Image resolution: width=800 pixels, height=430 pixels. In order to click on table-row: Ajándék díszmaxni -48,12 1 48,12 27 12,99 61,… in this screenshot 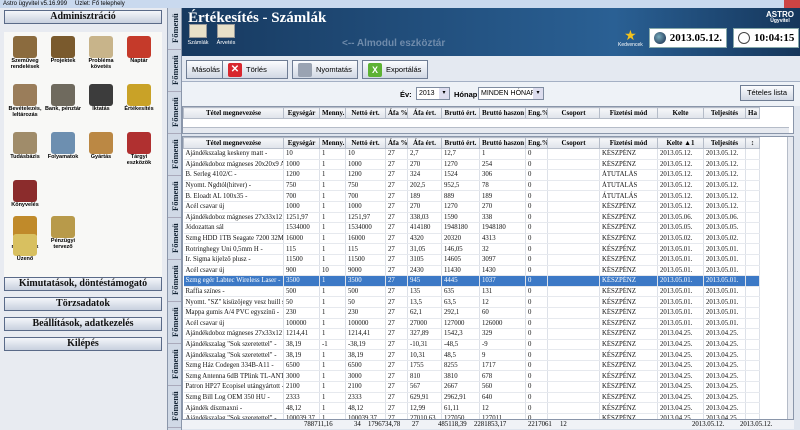, I will do `click(471, 408)`.